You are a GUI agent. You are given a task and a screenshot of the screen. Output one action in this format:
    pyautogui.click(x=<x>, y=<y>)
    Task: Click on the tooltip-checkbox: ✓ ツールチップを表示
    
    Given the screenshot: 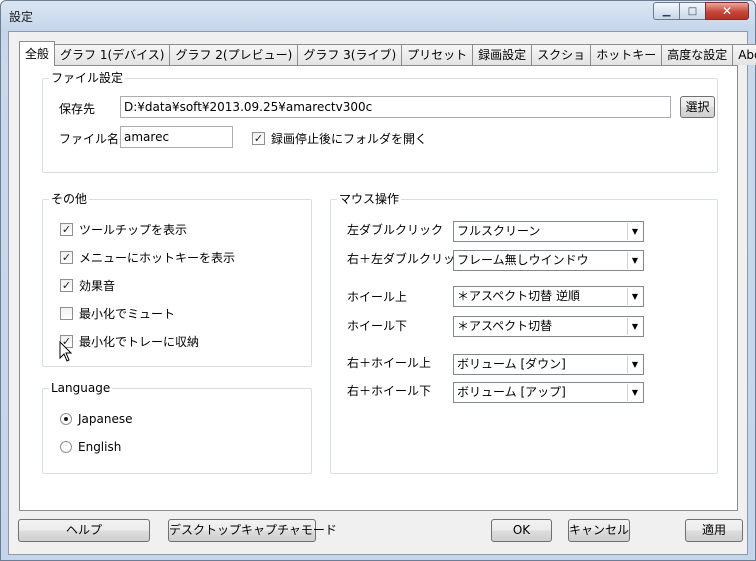 What is the action you would take?
    pyautogui.click(x=123, y=229)
    